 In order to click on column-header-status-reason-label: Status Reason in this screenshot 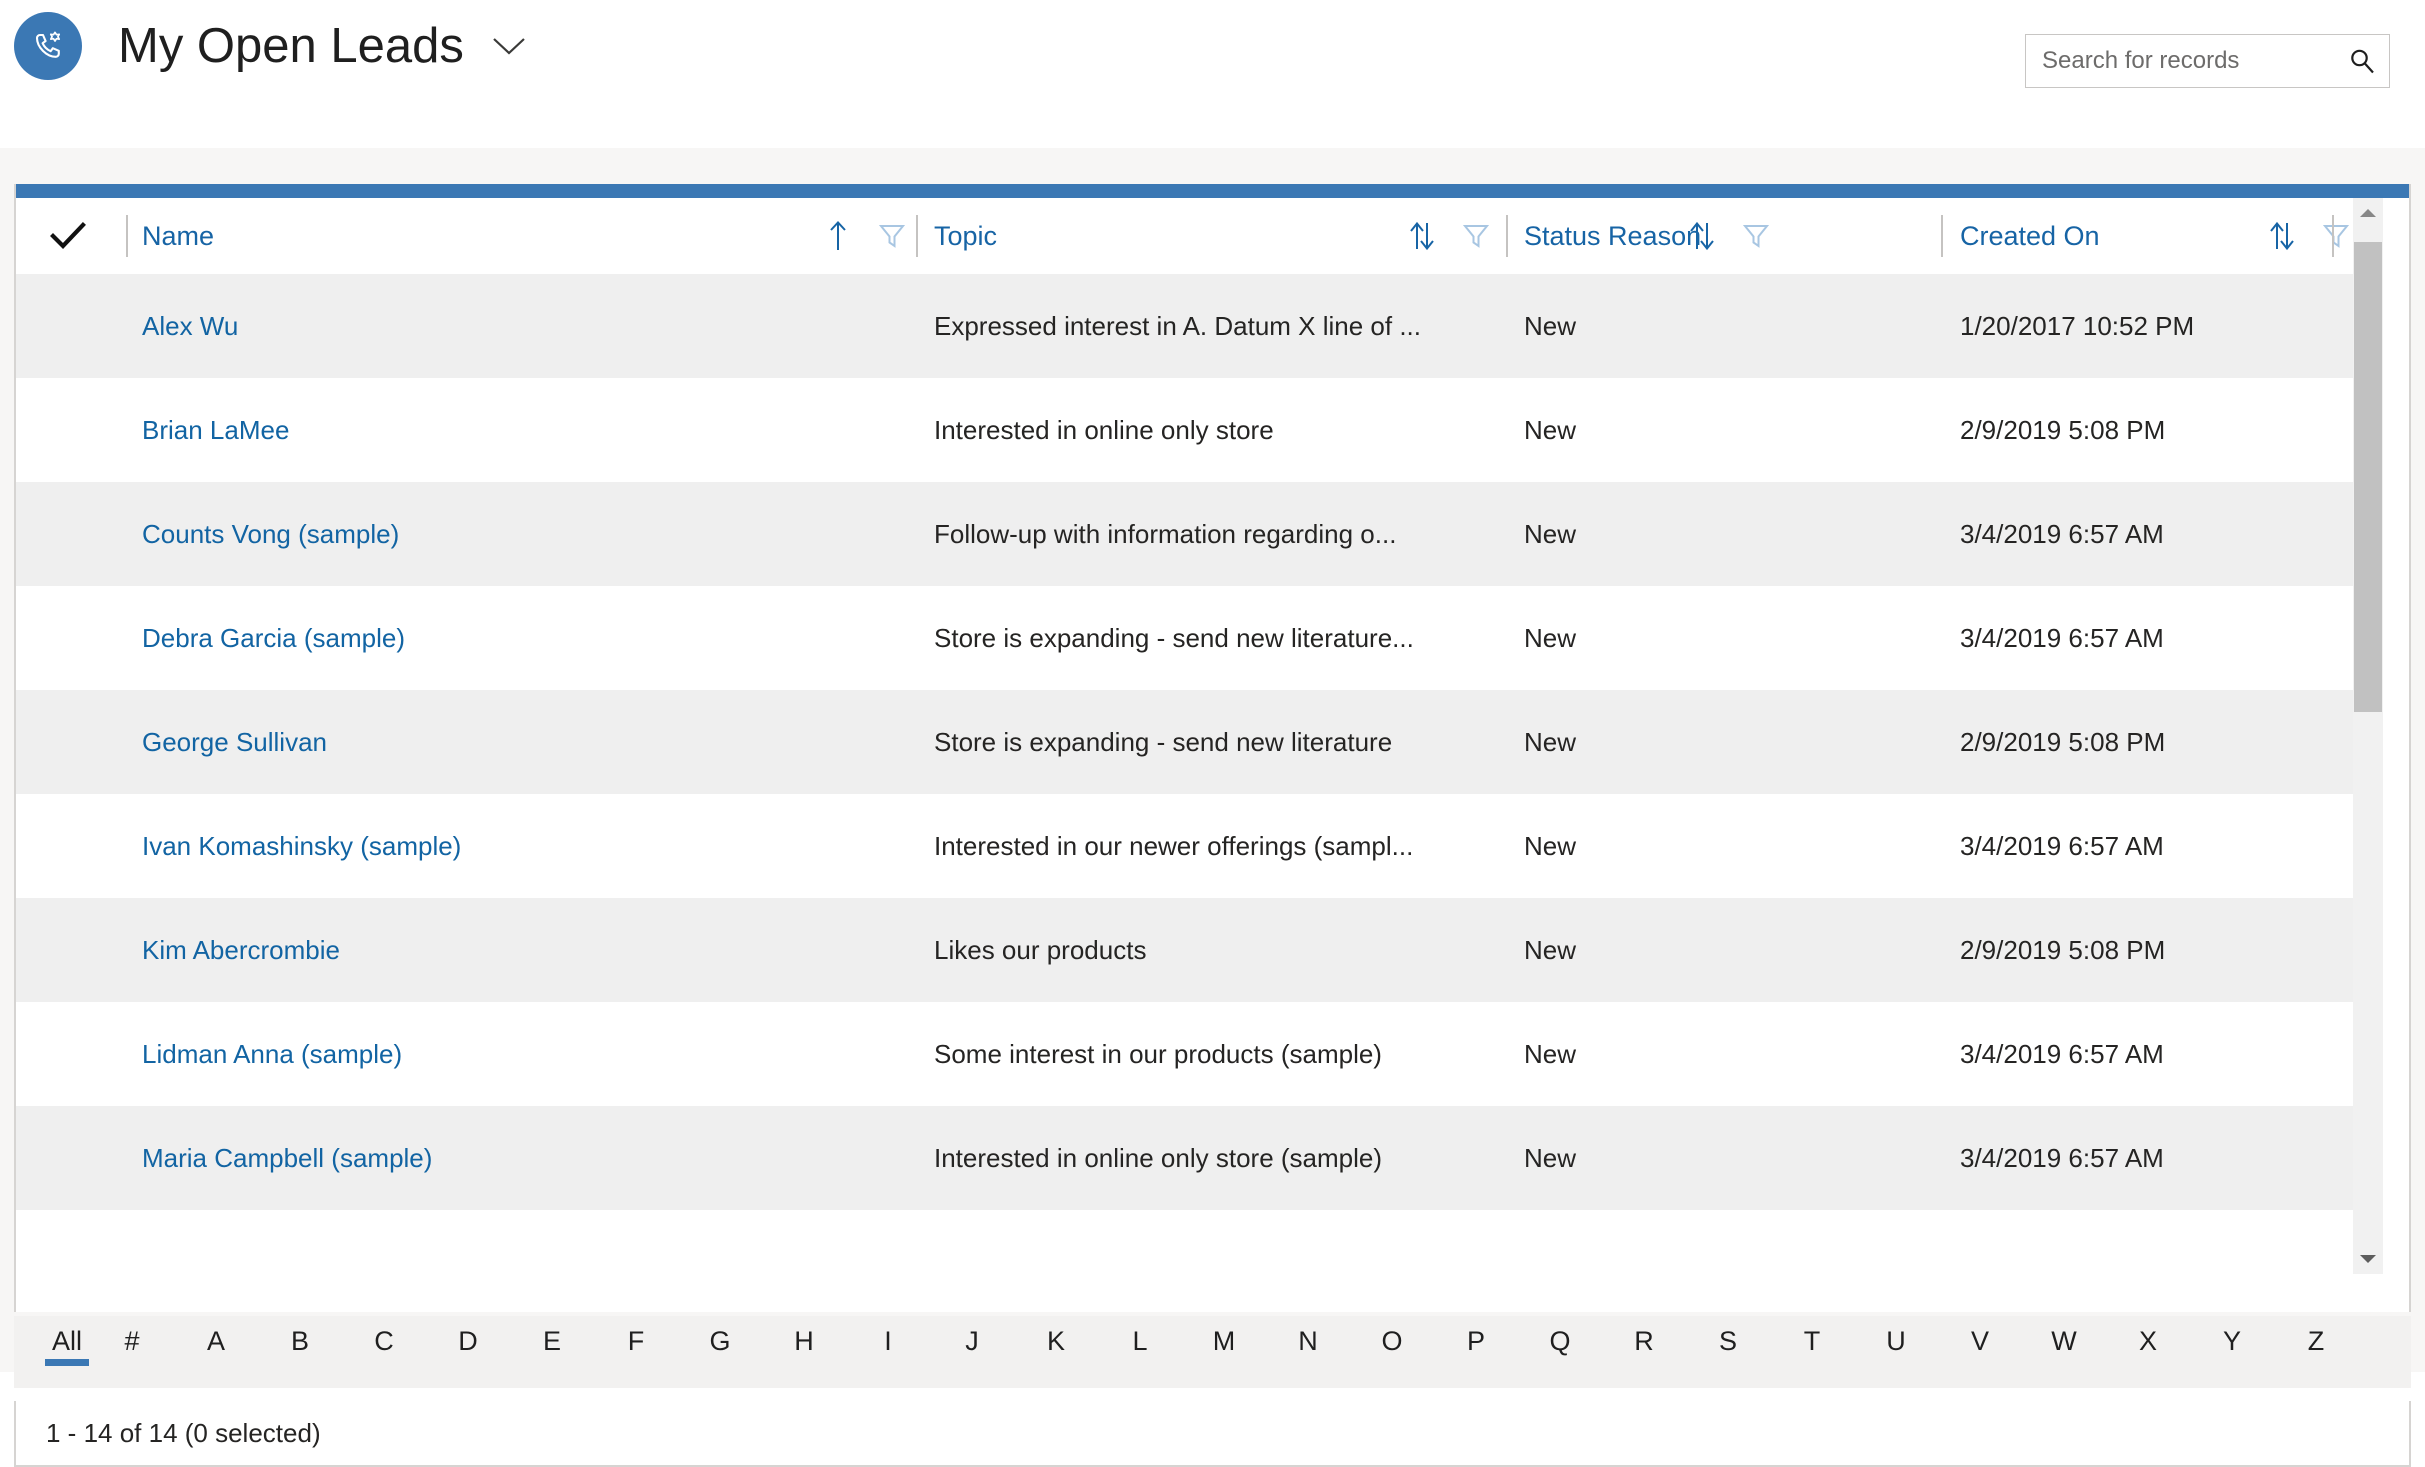, I will do `click(1612, 236)`.